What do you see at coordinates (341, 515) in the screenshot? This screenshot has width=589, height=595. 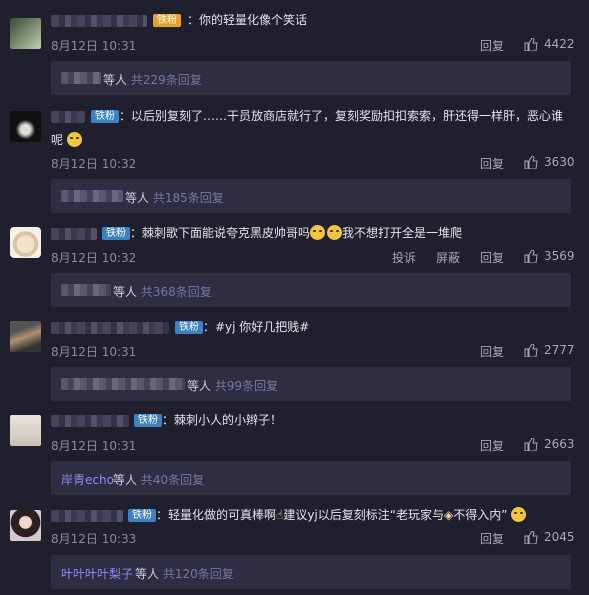 I see `comment-text: ：轻量化做的可真棒啊☝建议yj以后复刻标注“老玩家与◈不得入内”` at bounding box center [341, 515].